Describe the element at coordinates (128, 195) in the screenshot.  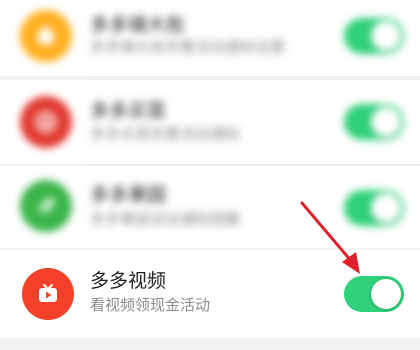
I see `item-title: 多多果园` at that location.